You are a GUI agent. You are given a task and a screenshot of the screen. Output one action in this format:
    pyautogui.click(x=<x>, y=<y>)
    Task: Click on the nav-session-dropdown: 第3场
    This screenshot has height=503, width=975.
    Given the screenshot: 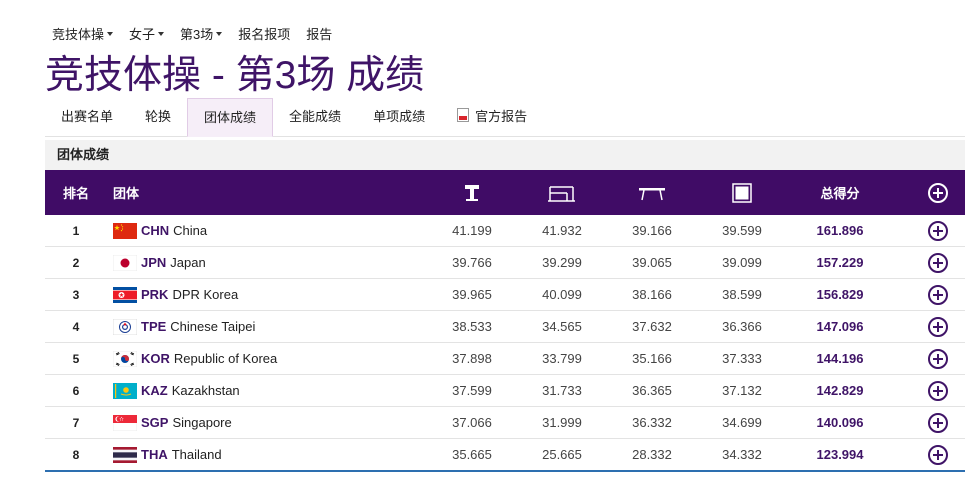 What is the action you would take?
    pyautogui.click(x=201, y=33)
    